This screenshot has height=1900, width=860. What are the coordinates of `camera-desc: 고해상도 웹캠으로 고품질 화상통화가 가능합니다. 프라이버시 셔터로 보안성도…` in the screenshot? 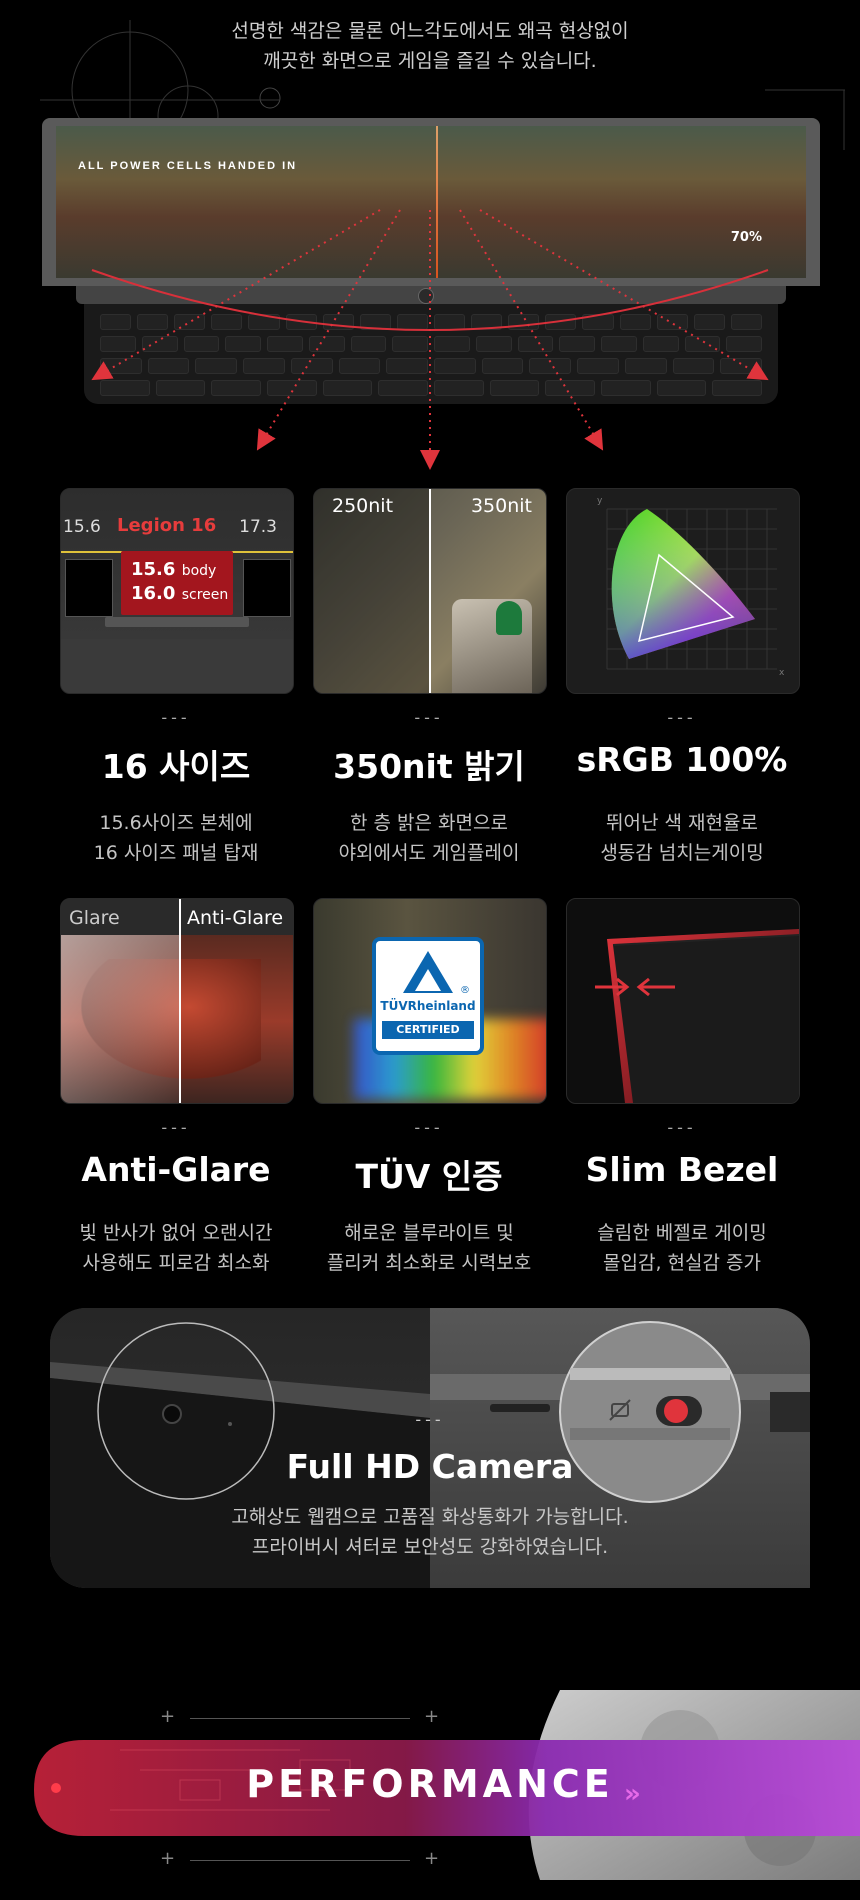 It's located at (430, 1532).